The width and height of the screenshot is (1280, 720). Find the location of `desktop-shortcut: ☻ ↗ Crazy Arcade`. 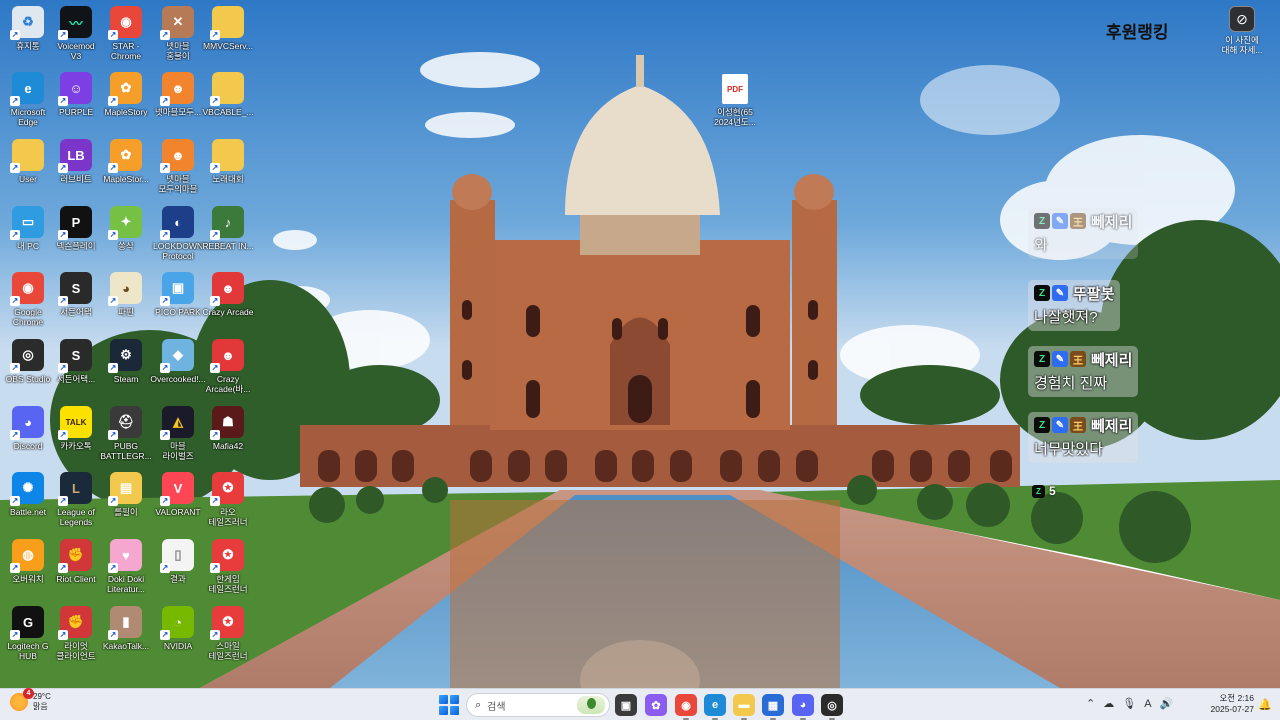

desktop-shortcut: ☻ ↗ Crazy Arcade is located at coordinates (228, 300).